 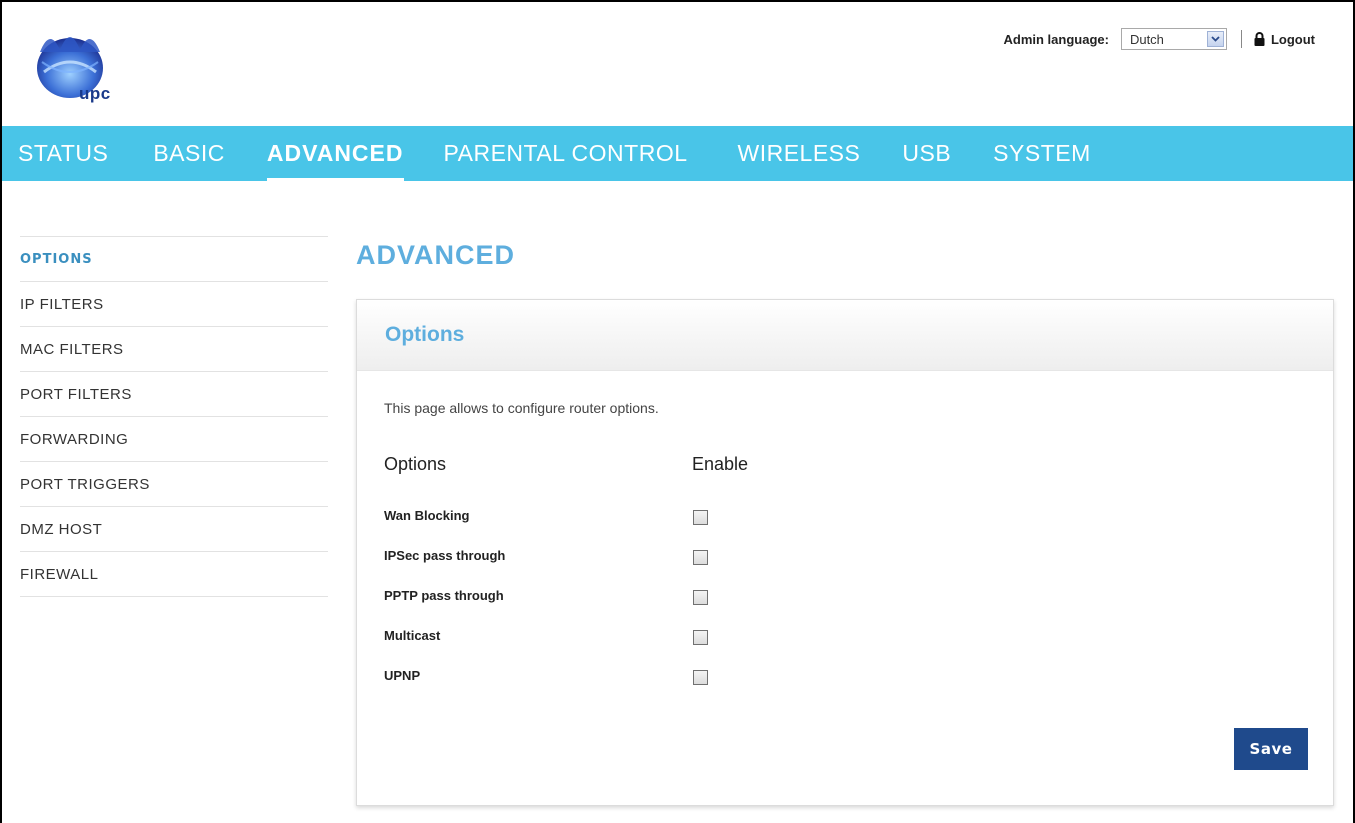 I want to click on upnp-checkbox, so click(x=700, y=677).